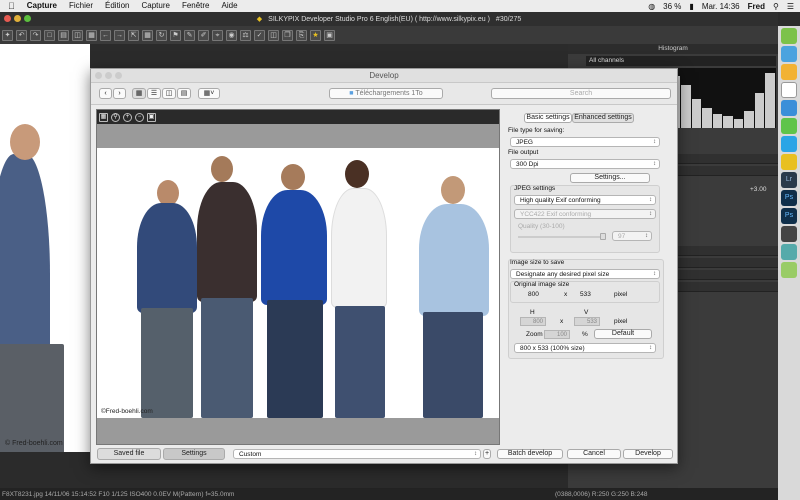 The width and height of the screenshot is (800, 500). I want to click on flag-icon: ⚑, so click(175, 35).